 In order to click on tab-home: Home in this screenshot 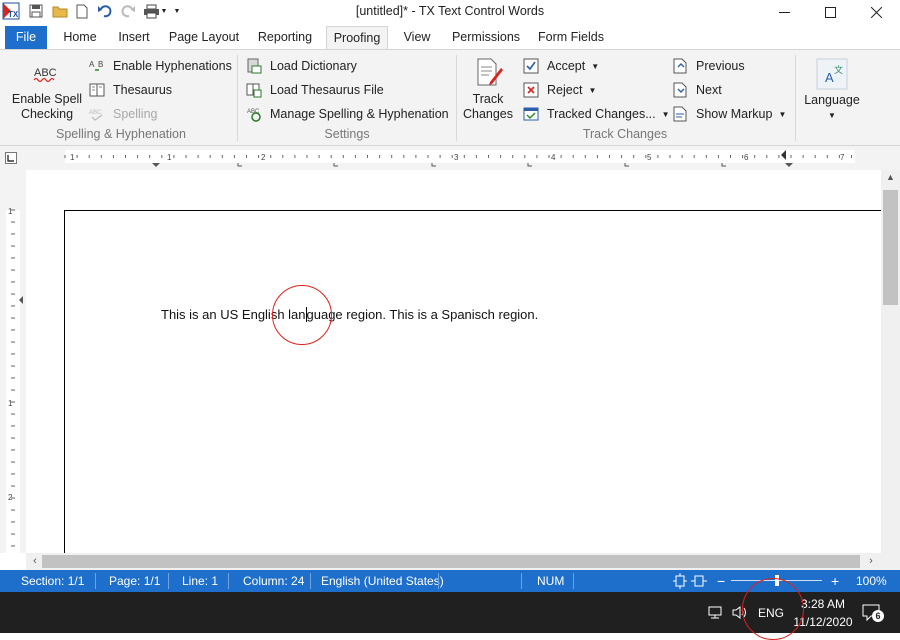, I will do `click(80, 37)`.